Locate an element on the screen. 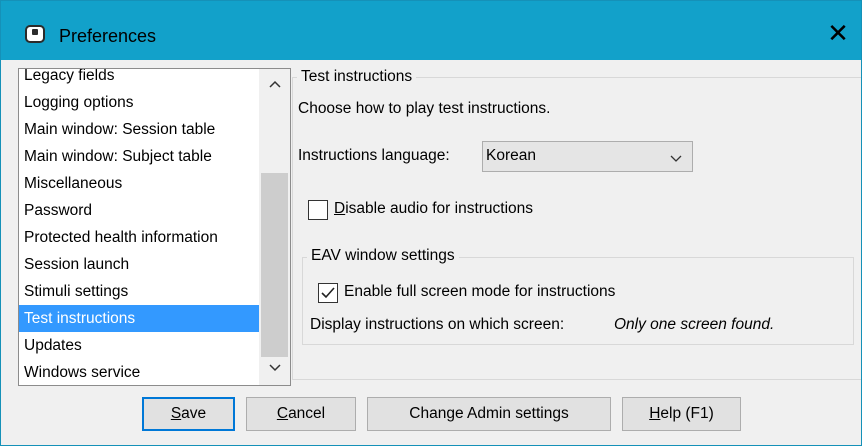  test-instructions-legend: Test instructions is located at coordinates (357, 77).